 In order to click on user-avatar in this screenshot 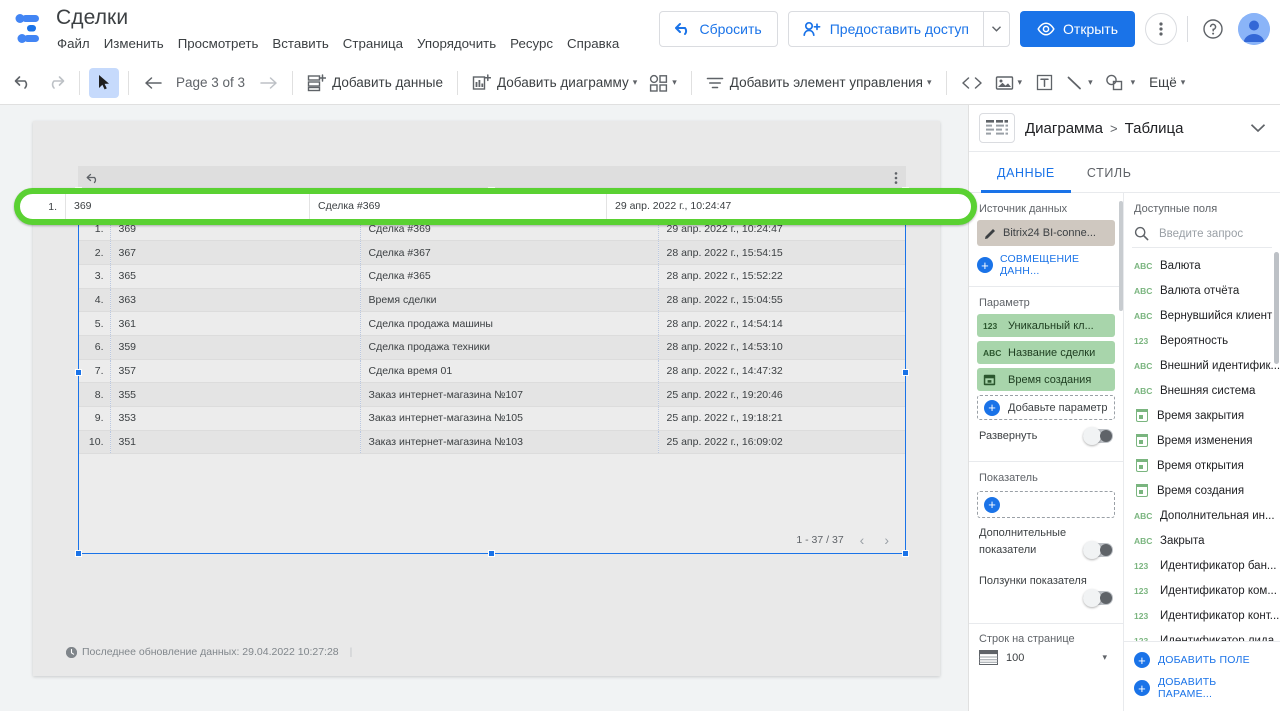, I will do `click(1254, 29)`.